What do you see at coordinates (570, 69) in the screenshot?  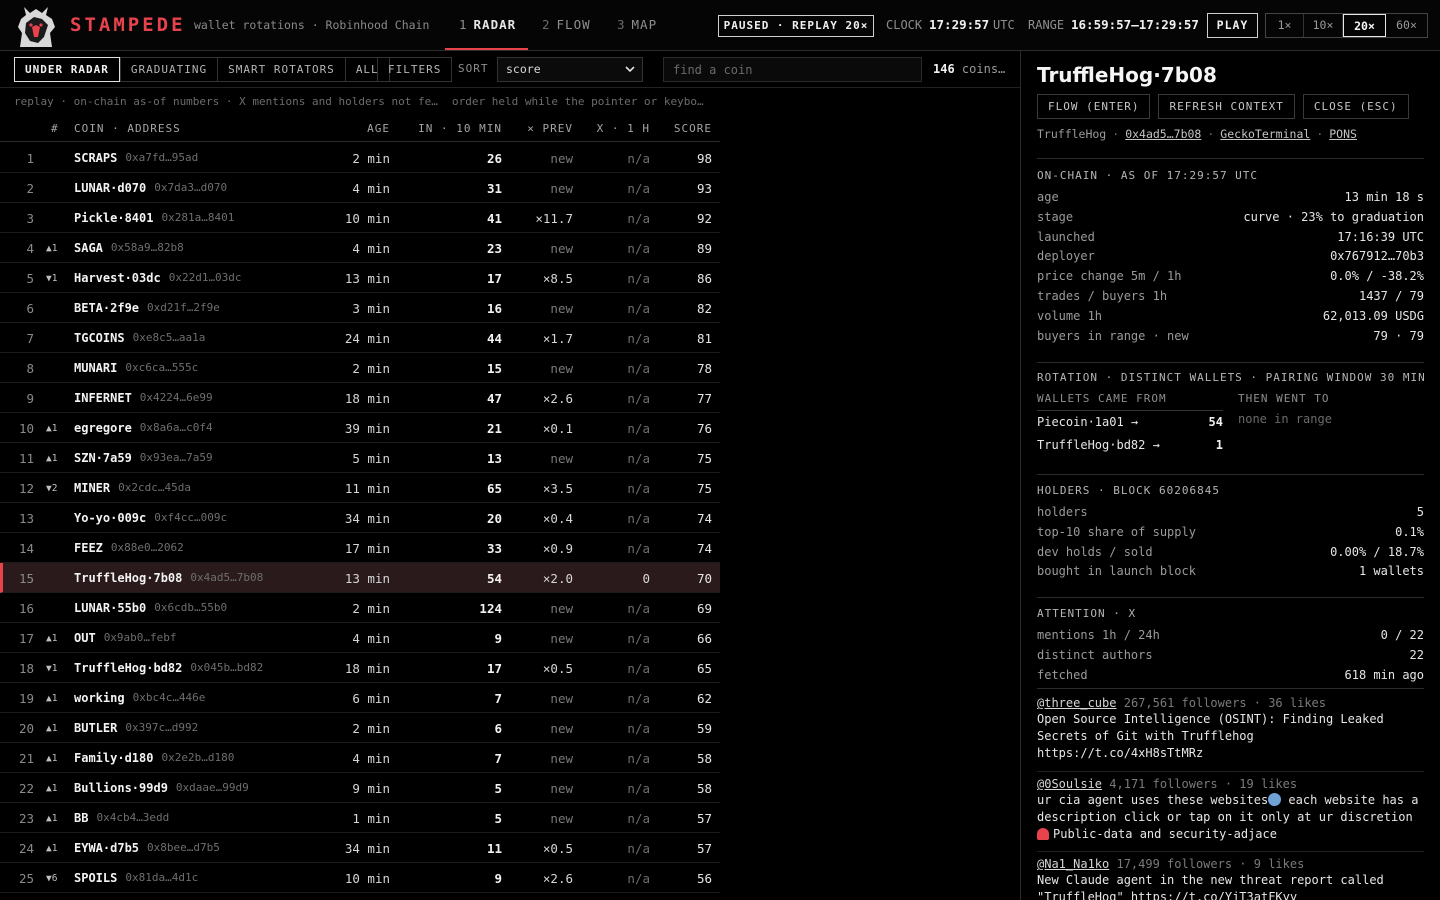 I see `sort-select: score` at bounding box center [570, 69].